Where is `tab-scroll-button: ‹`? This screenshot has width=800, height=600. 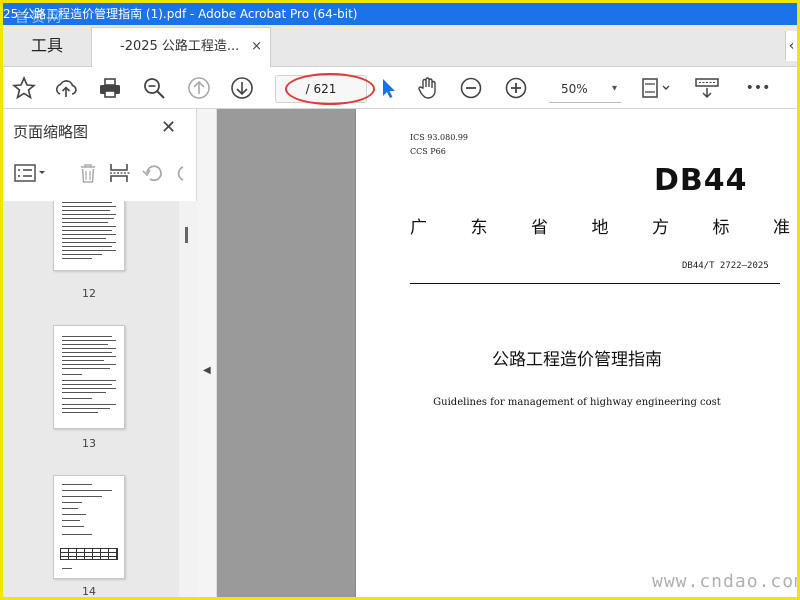 tab-scroll-button: ‹ is located at coordinates (791, 46).